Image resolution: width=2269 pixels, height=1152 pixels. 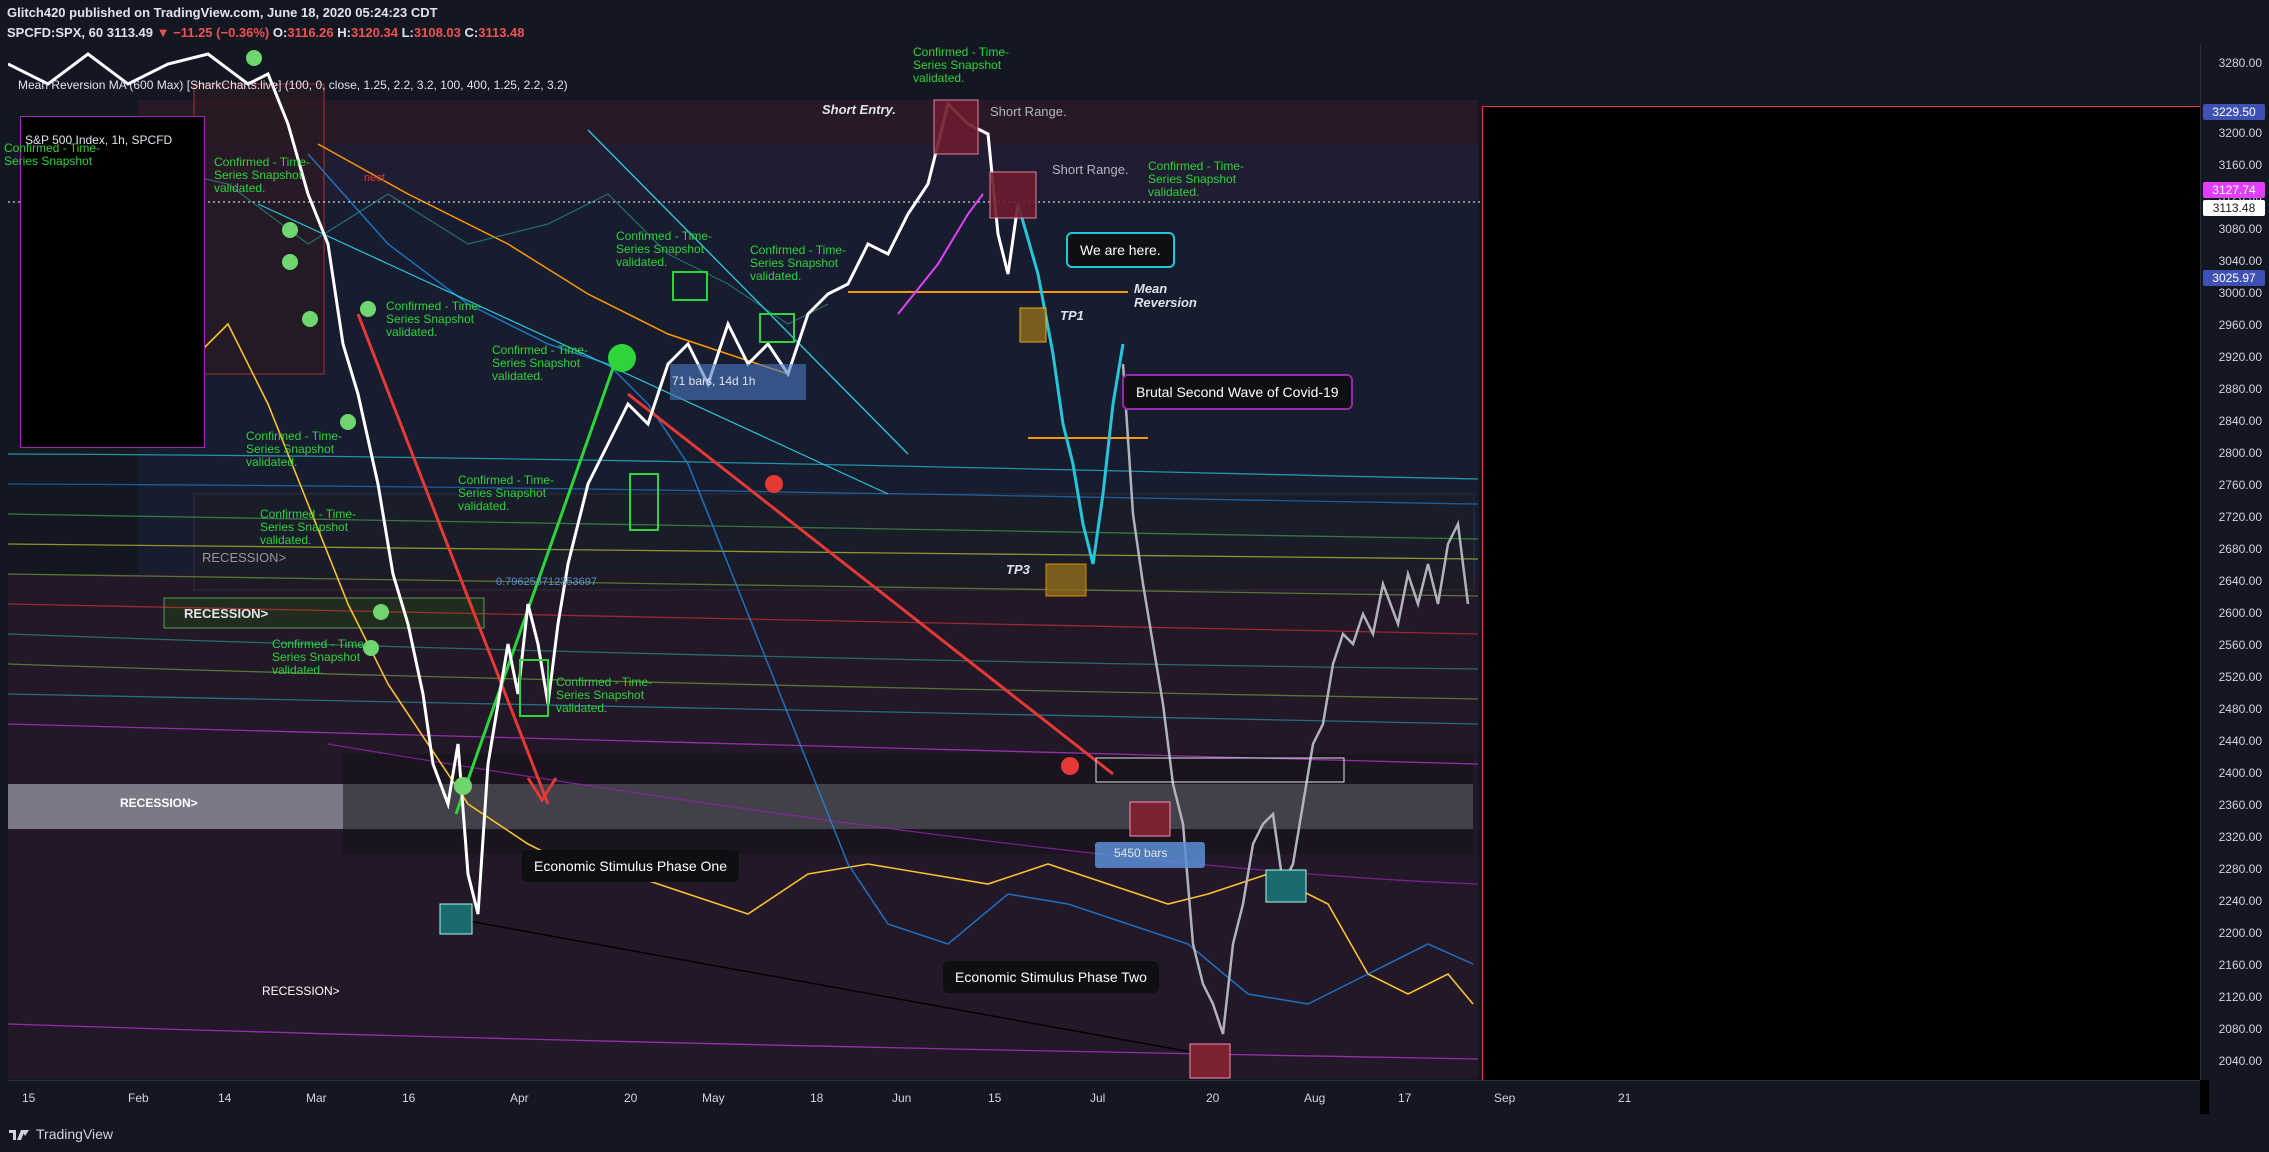 What do you see at coordinates (1165, 295) in the screenshot?
I see `mean-reversion-label: Mean Reversion` at bounding box center [1165, 295].